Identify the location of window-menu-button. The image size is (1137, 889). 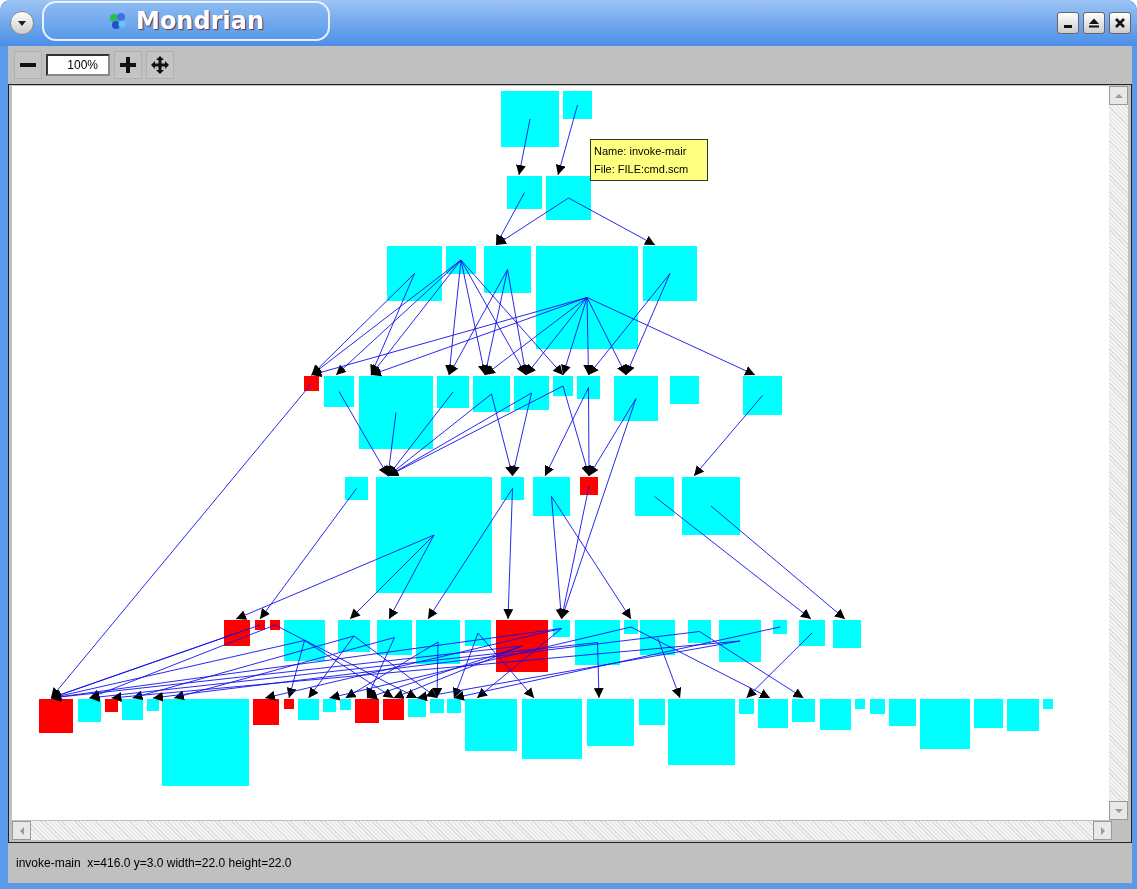
(22, 23).